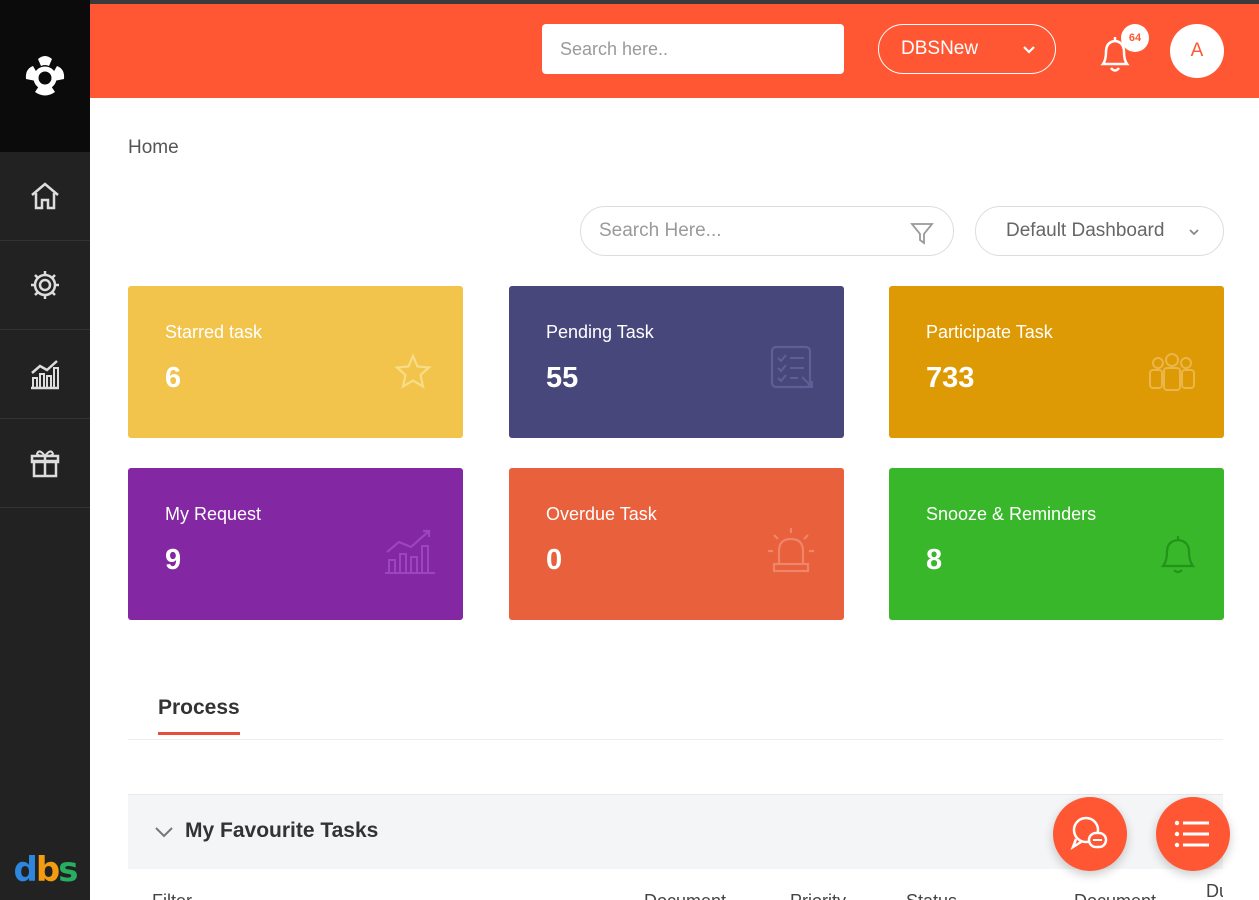 Image resolution: width=1259 pixels, height=900 pixels. Describe the element at coordinates (173, 378) in the screenshot. I see `card-value: 6` at that location.